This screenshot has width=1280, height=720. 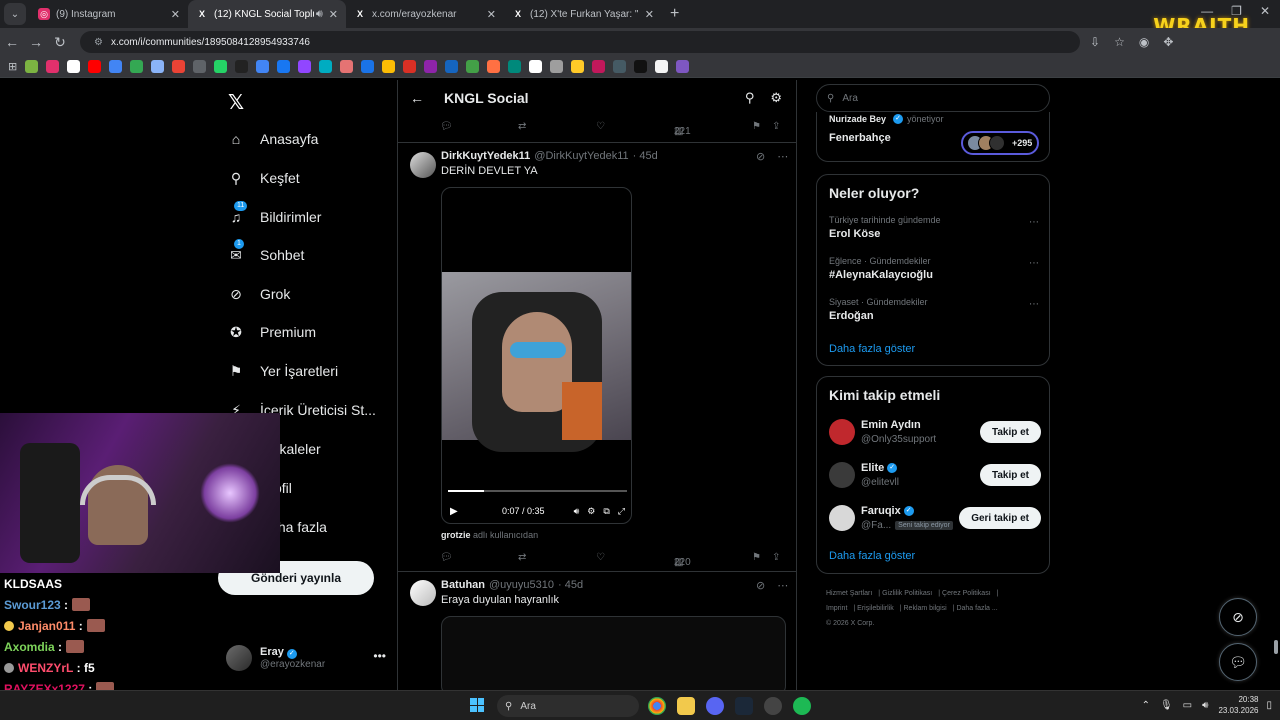 What do you see at coordinates (756, 126) in the screenshot?
I see `bookmark-icon: ⚑` at bounding box center [756, 126].